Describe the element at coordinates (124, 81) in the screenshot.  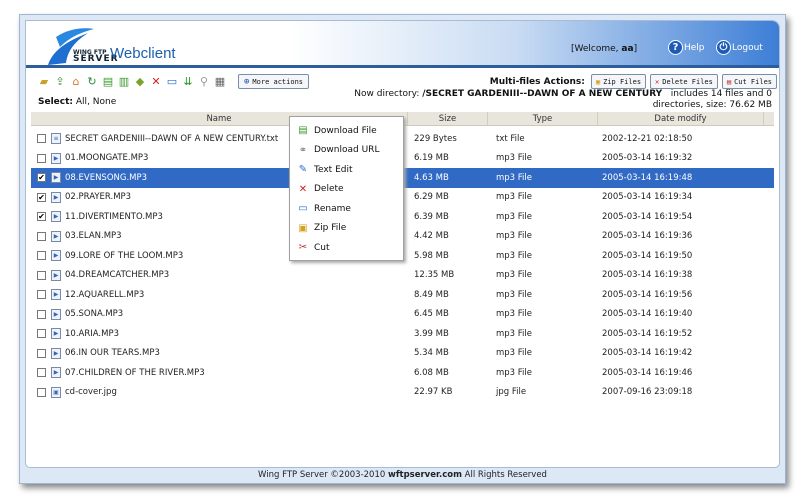
I see `copy-icon: ▥` at that location.